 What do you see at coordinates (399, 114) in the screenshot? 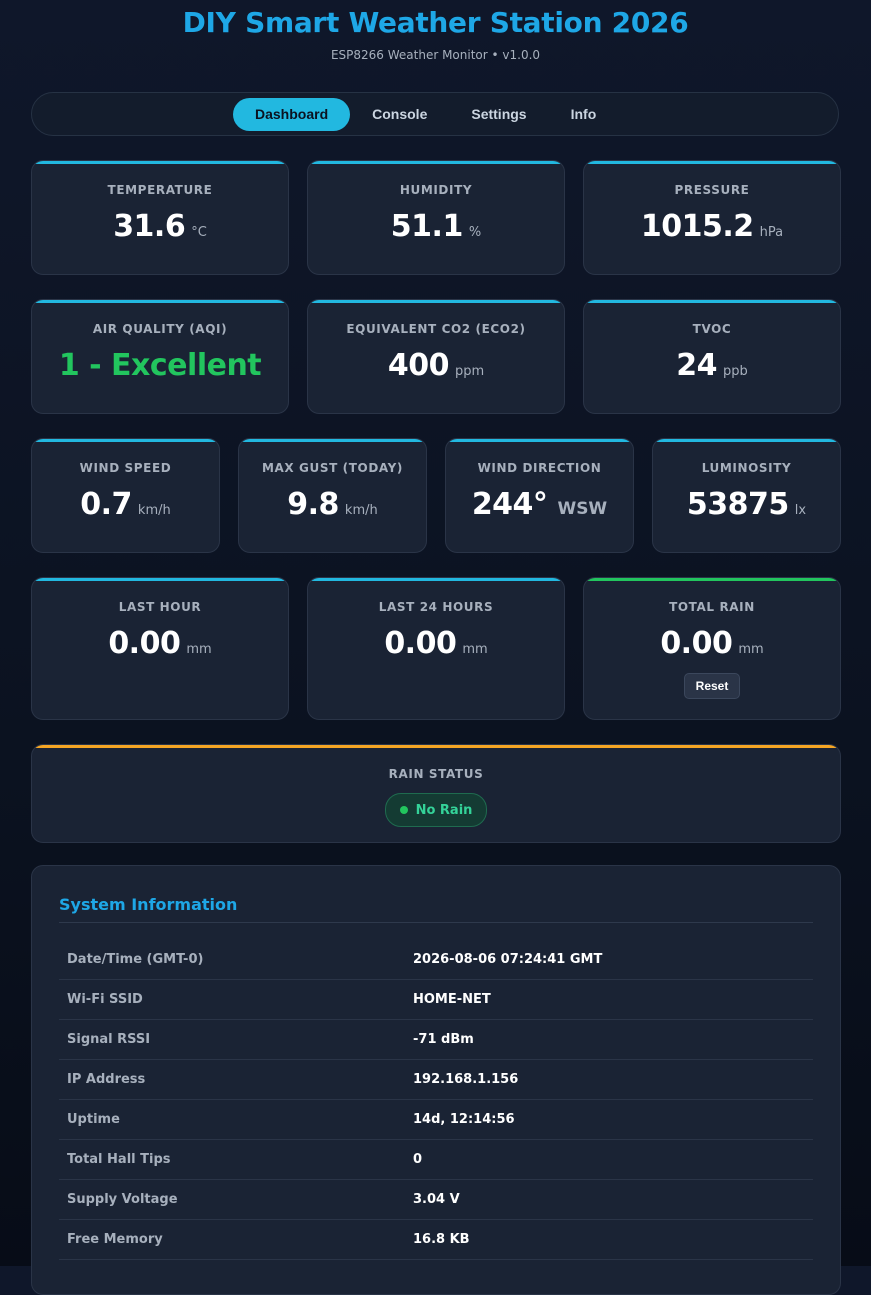
I see `tab-console: Console` at bounding box center [399, 114].